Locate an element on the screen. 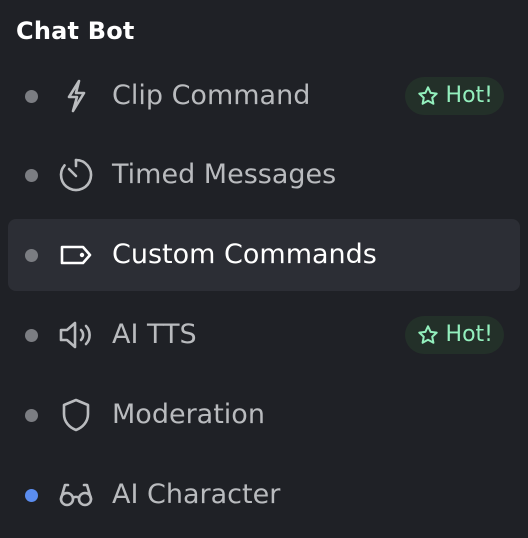 The image size is (528, 538). nav-item-label: AI TTS is located at coordinates (154, 334).